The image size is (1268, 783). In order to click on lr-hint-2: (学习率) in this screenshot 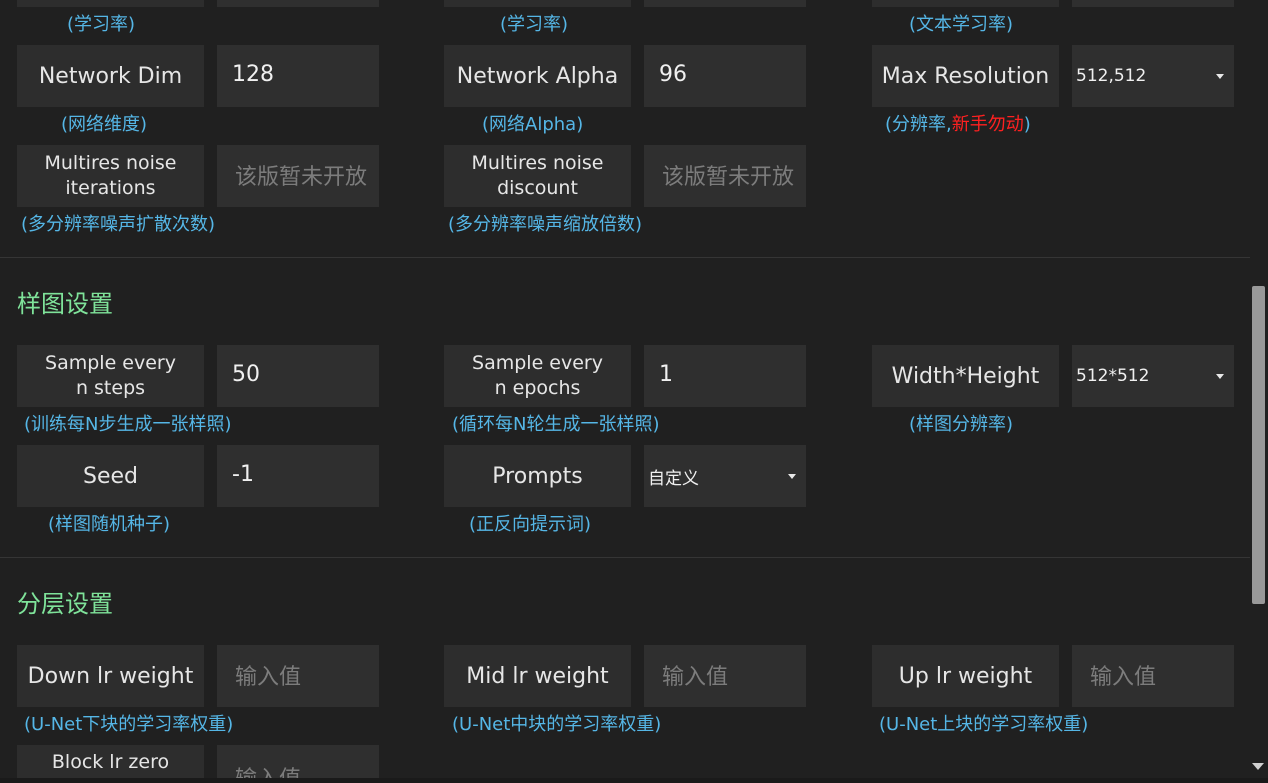, I will do `click(534, 24)`.